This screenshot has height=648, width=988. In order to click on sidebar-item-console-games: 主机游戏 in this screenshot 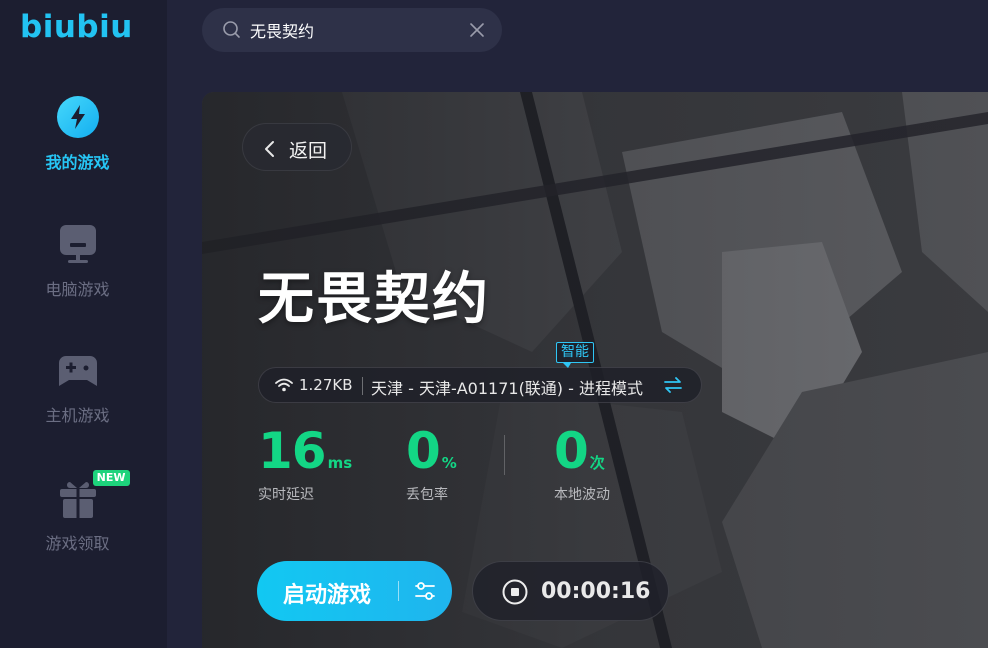, I will do `click(77, 387)`.